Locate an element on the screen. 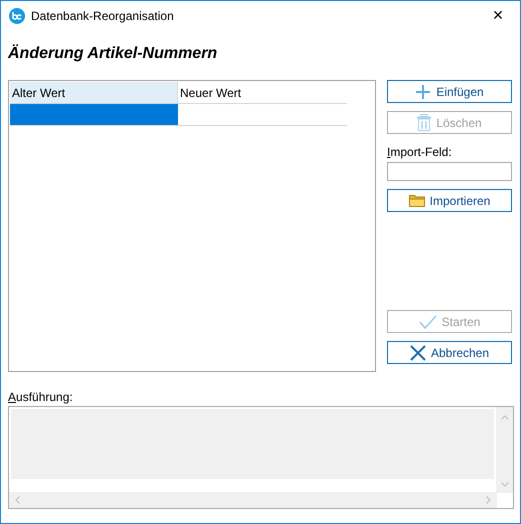 This screenshot has width=521, height=524. column-header: Alter Wert is located at coordinates (94, 92).